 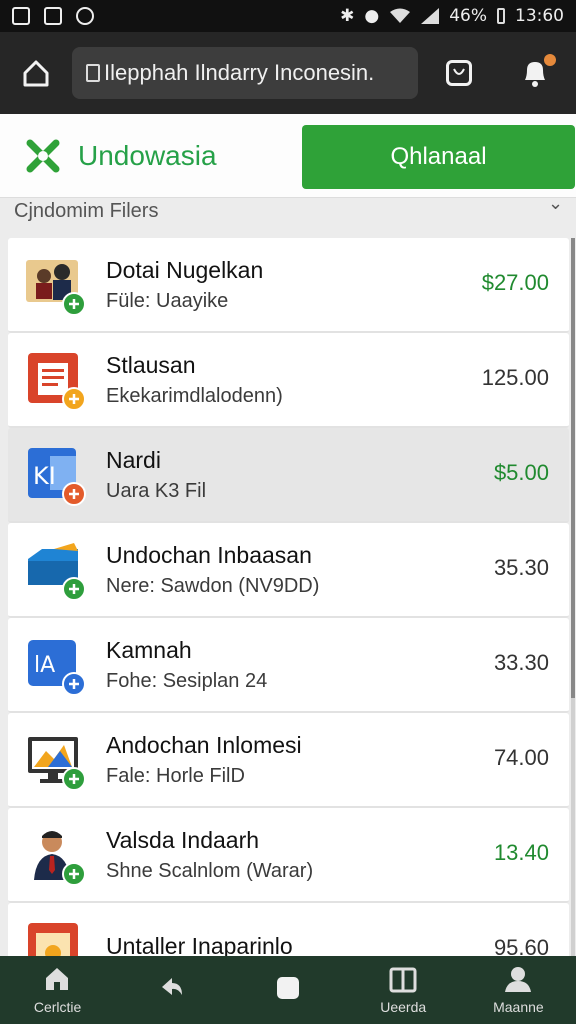 I want to click on item-price: 74.00, so click(x=521, y=757).